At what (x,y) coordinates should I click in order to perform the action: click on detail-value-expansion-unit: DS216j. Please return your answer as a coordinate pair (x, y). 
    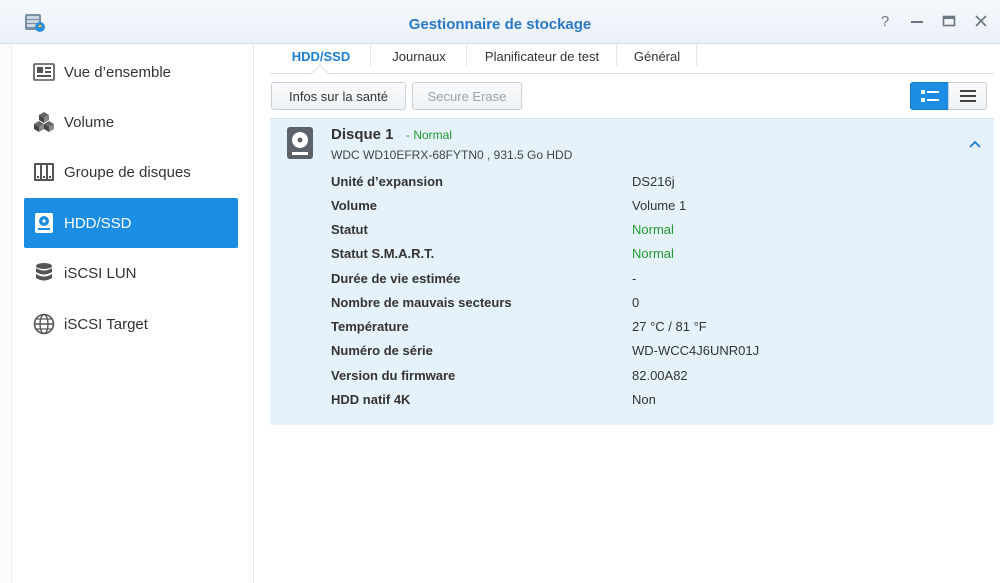
    Looking at the image, I should click on (653, 181).